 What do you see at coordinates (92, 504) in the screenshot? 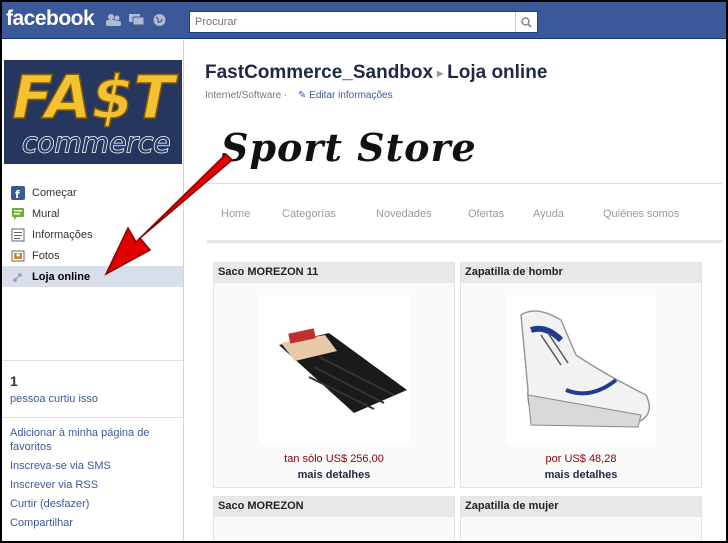
I see `unlike-link: Curtir (desfazer)` at bounding box center [92, 504].